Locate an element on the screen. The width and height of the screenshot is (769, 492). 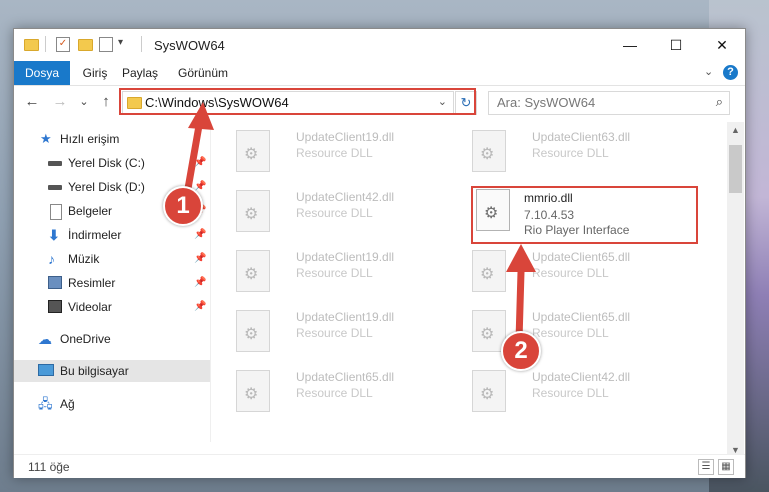
arrow-2-shaft is located at coordinates (520, 306).